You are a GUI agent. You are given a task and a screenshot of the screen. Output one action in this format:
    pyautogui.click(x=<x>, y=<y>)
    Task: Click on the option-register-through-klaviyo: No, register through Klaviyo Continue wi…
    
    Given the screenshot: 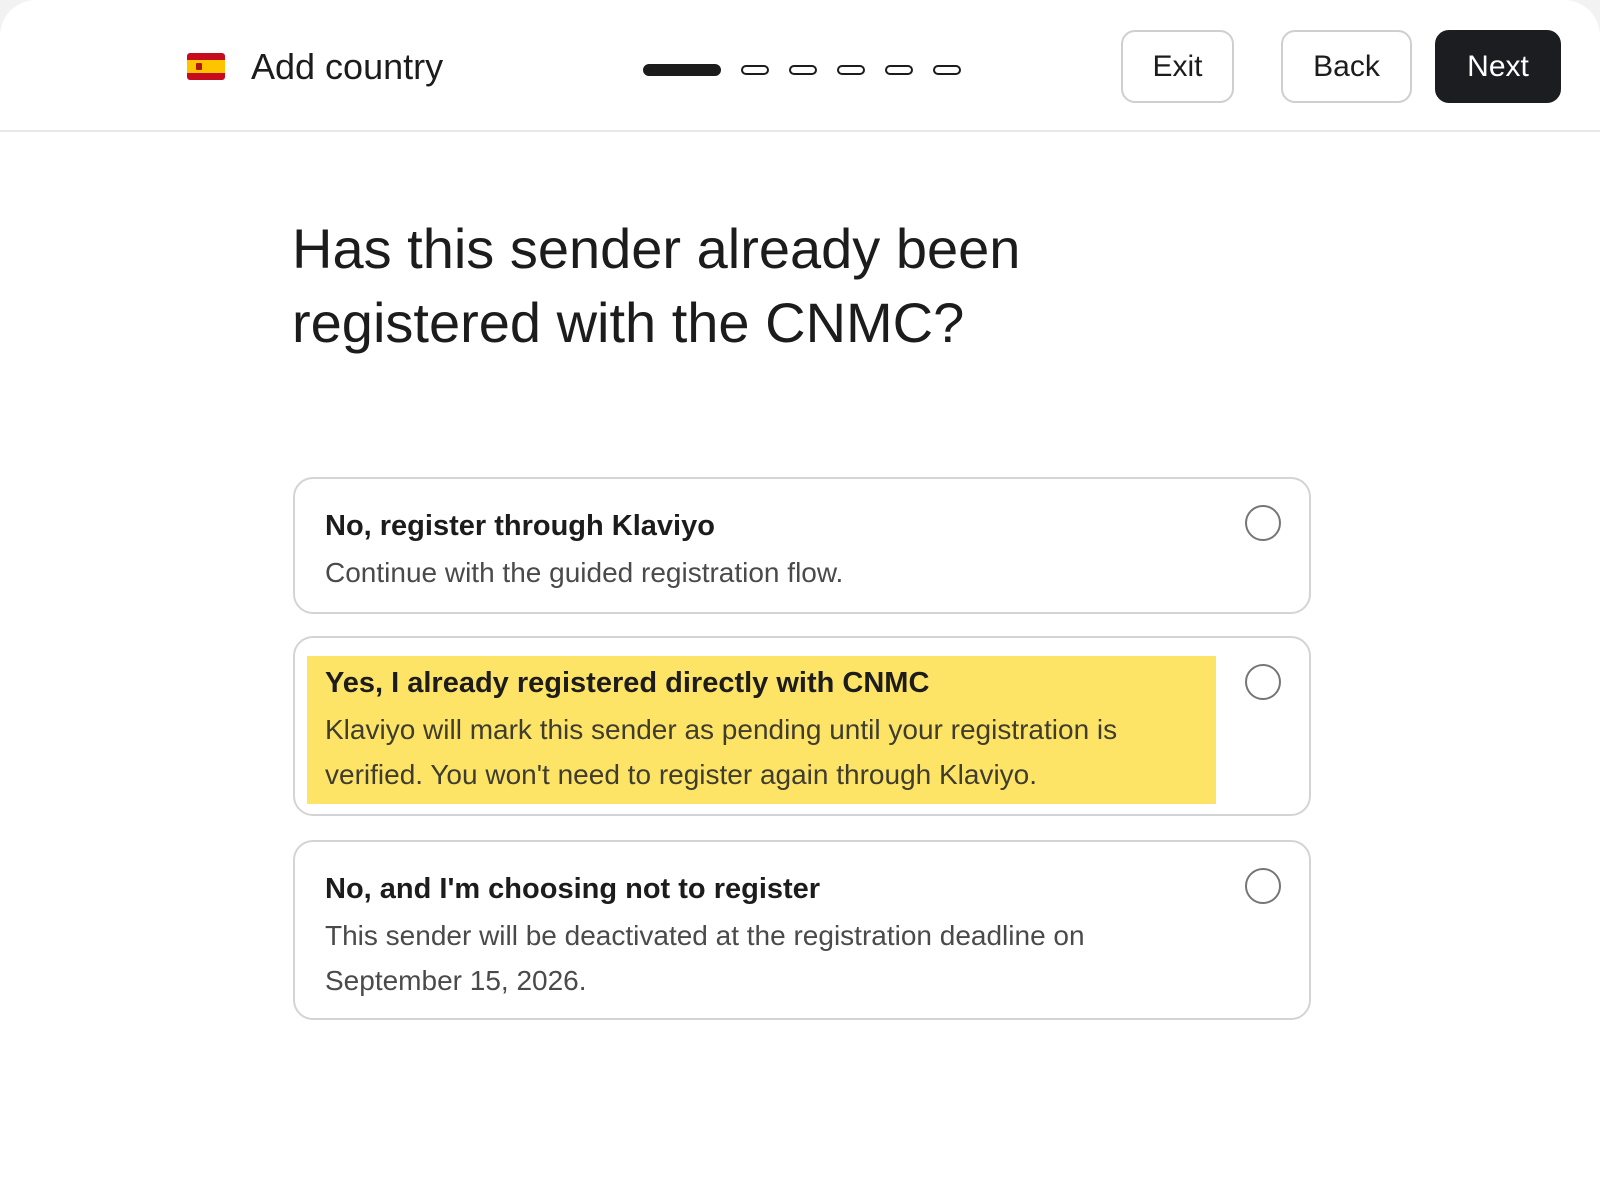 What is the action you would take?
    pyautogui.click(x=802, y=545)
    